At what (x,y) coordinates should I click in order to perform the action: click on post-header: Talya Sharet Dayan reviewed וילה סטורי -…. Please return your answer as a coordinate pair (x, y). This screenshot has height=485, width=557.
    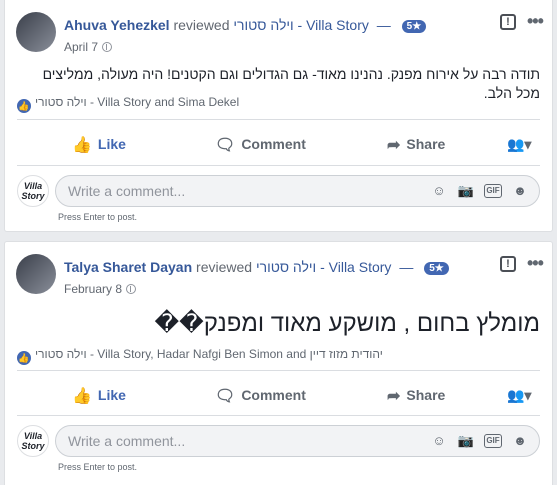
    Looking at the image, I should click on (278, 269).